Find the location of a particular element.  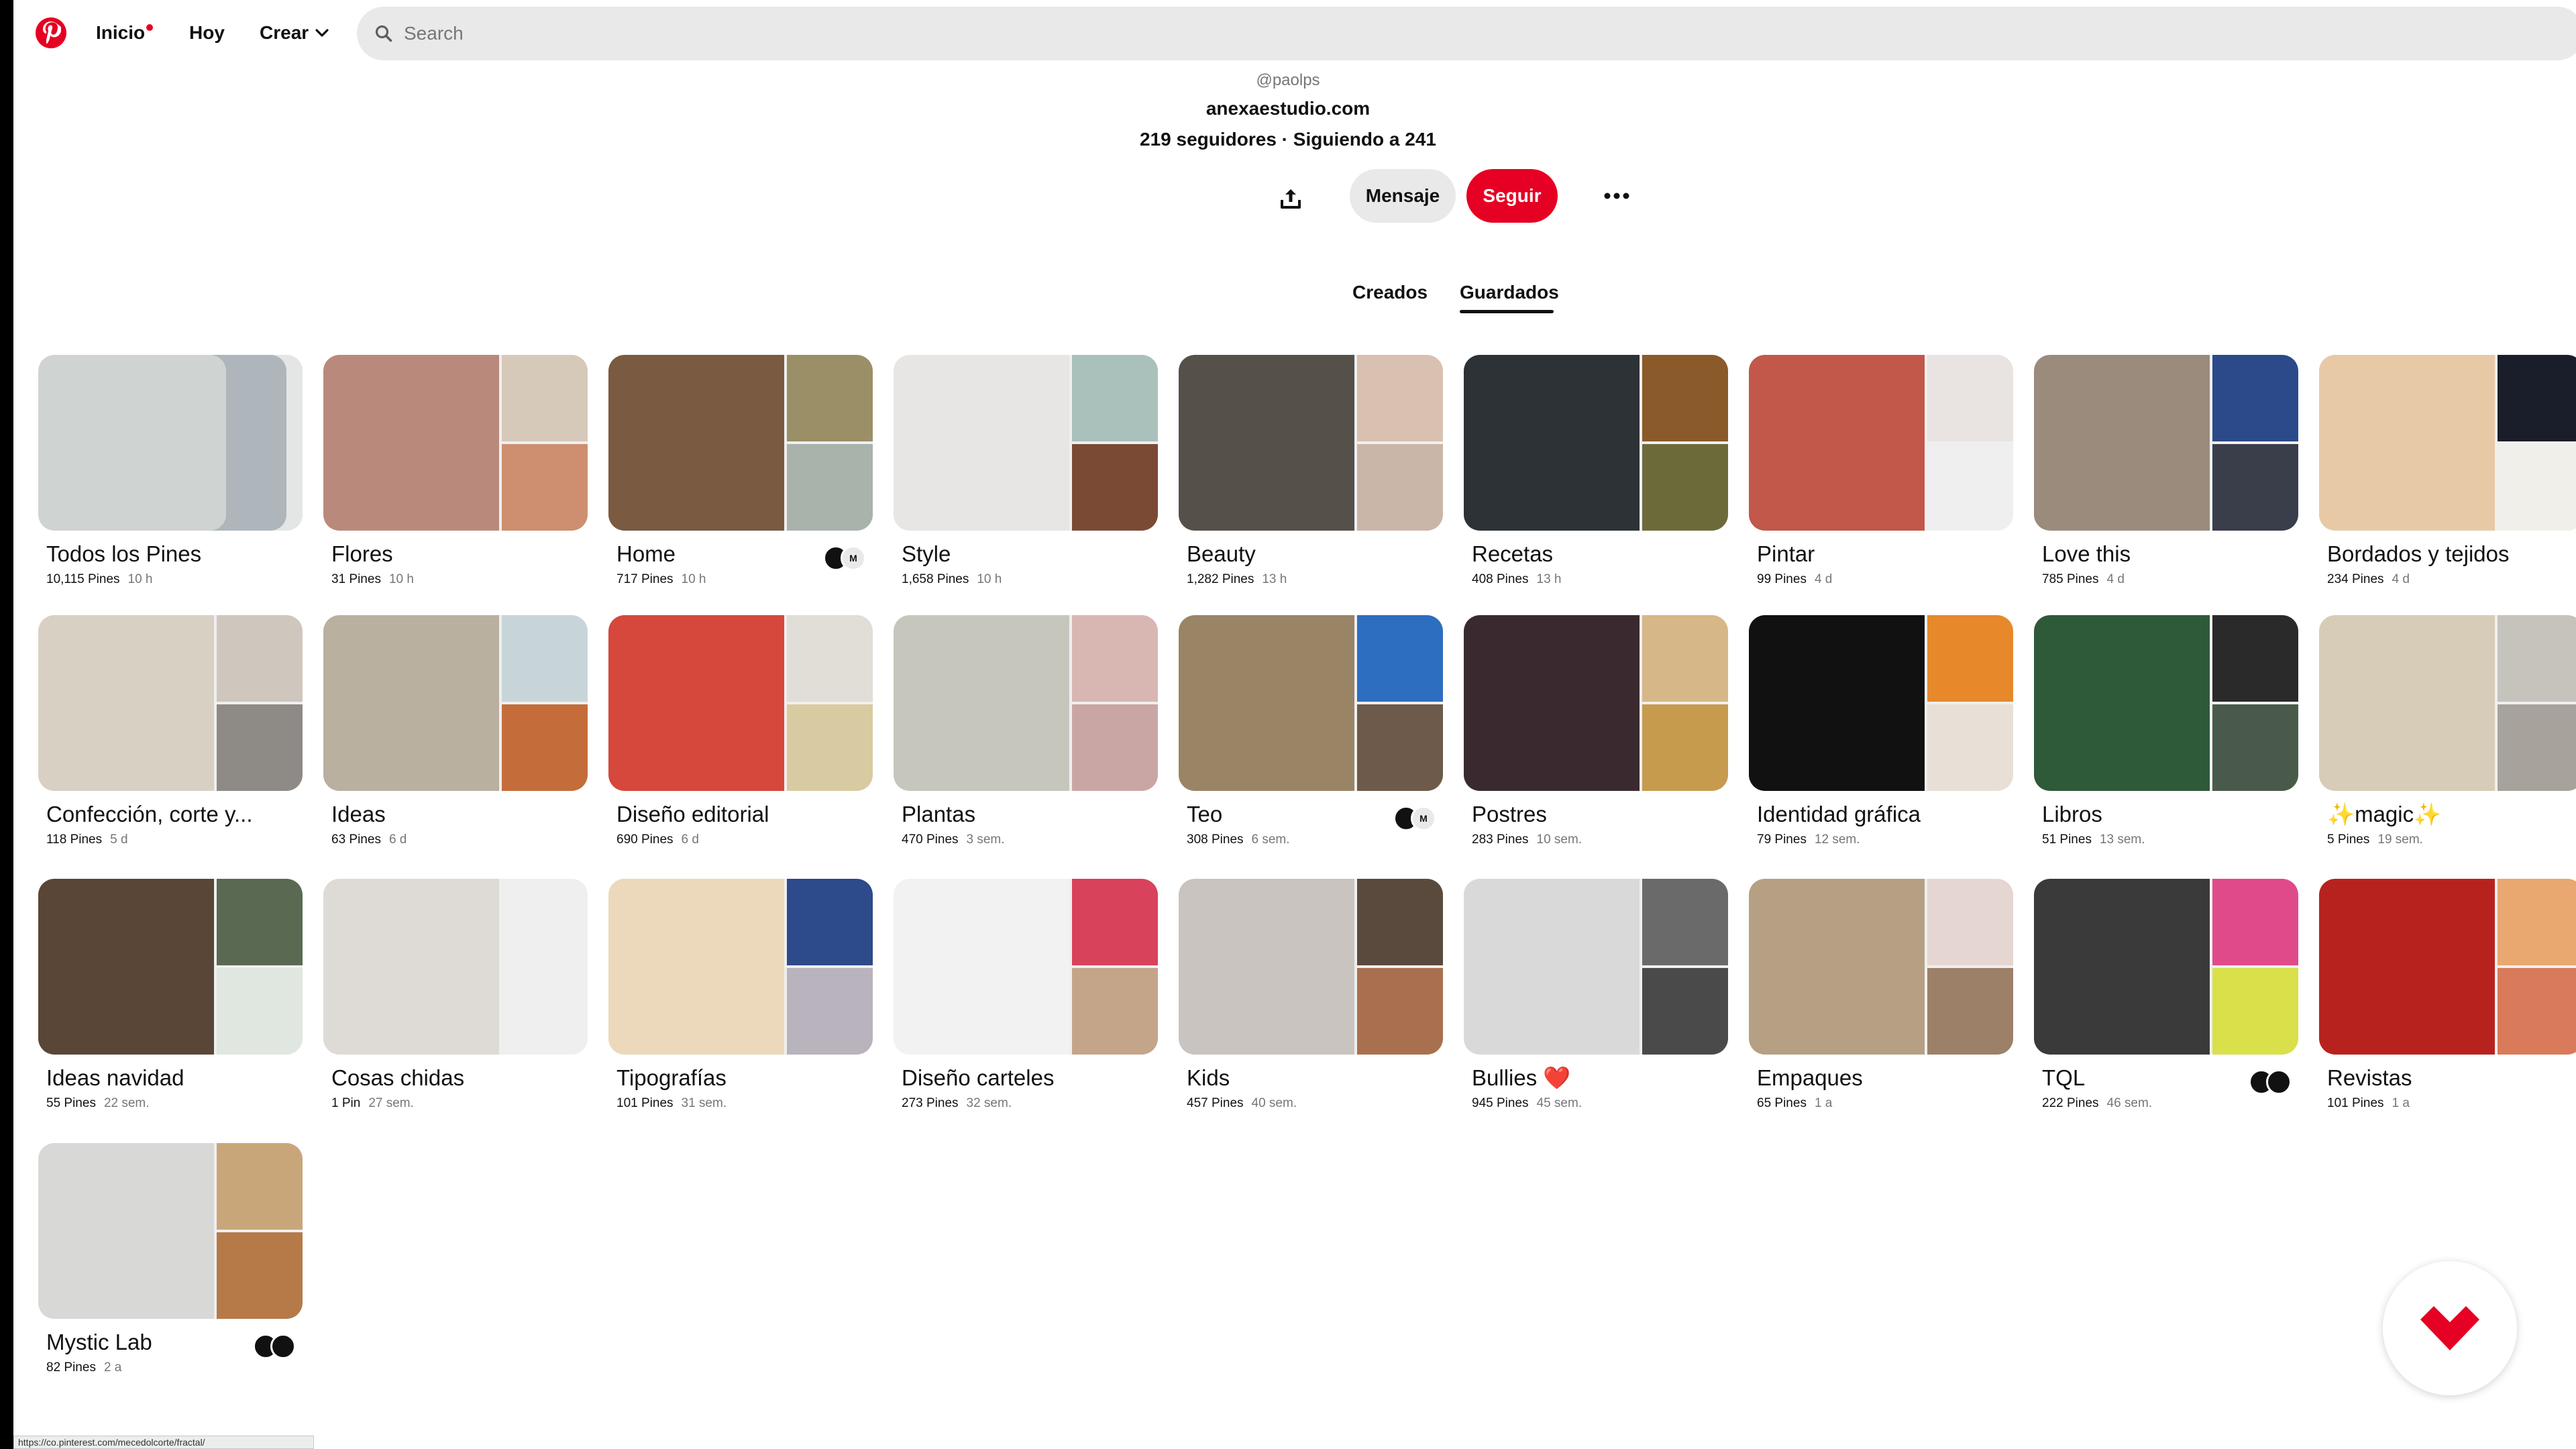

board-card: Cosas chidas 1 Pin 27 sem. is located at coordinates (455, 994).